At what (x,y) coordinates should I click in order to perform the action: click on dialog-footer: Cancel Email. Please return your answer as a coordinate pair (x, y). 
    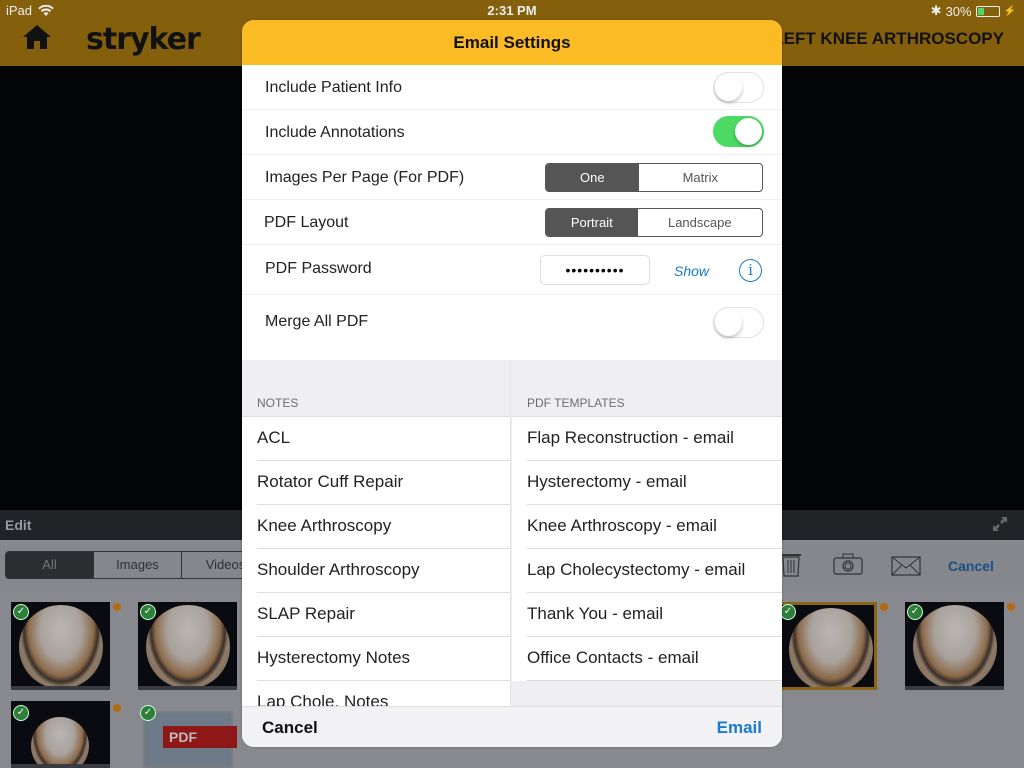
    Looking at the image, I should click on (512, 726).